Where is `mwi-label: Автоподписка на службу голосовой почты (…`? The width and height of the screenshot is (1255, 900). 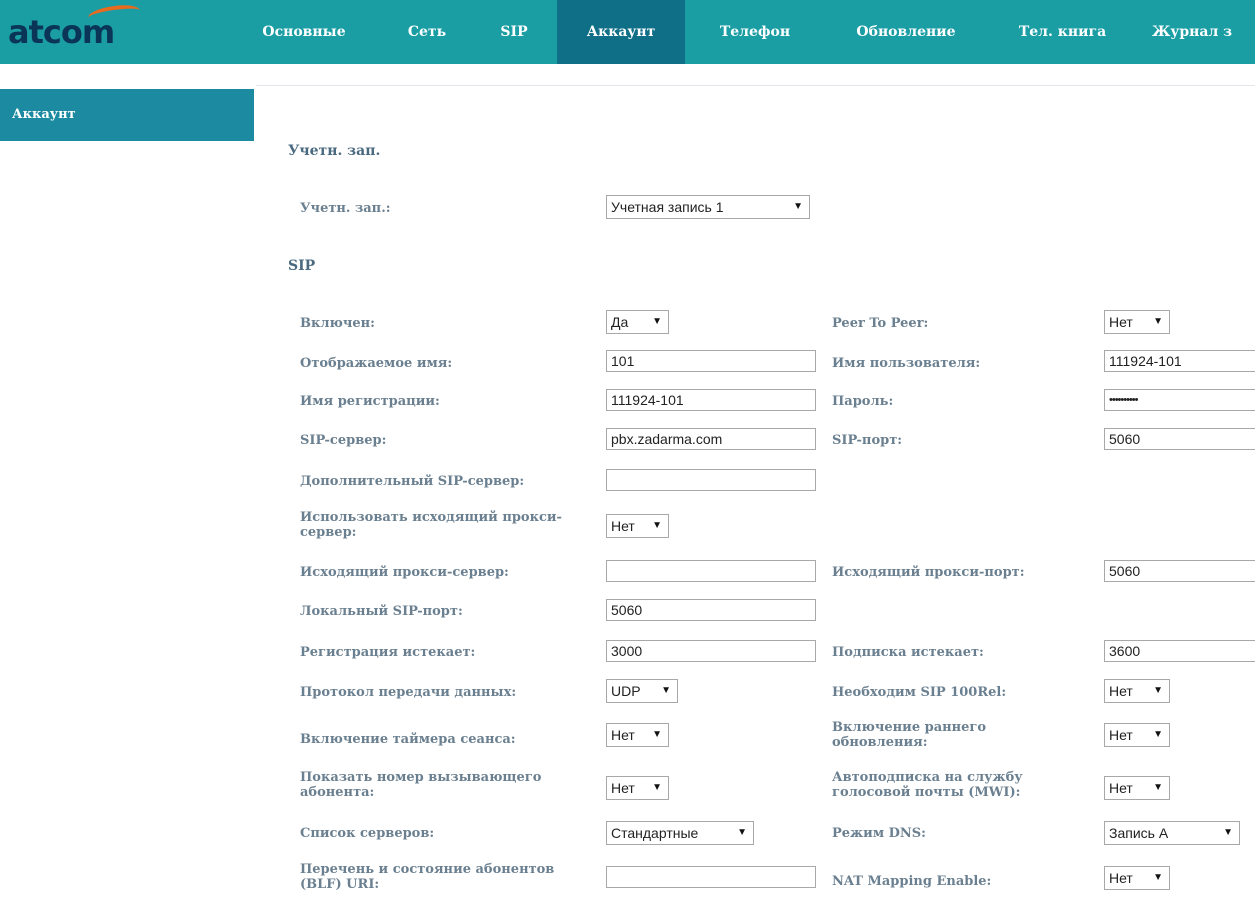
mwi-label: Автоподписка на службу голосовой почты (… is located at coordinates (927, 785).